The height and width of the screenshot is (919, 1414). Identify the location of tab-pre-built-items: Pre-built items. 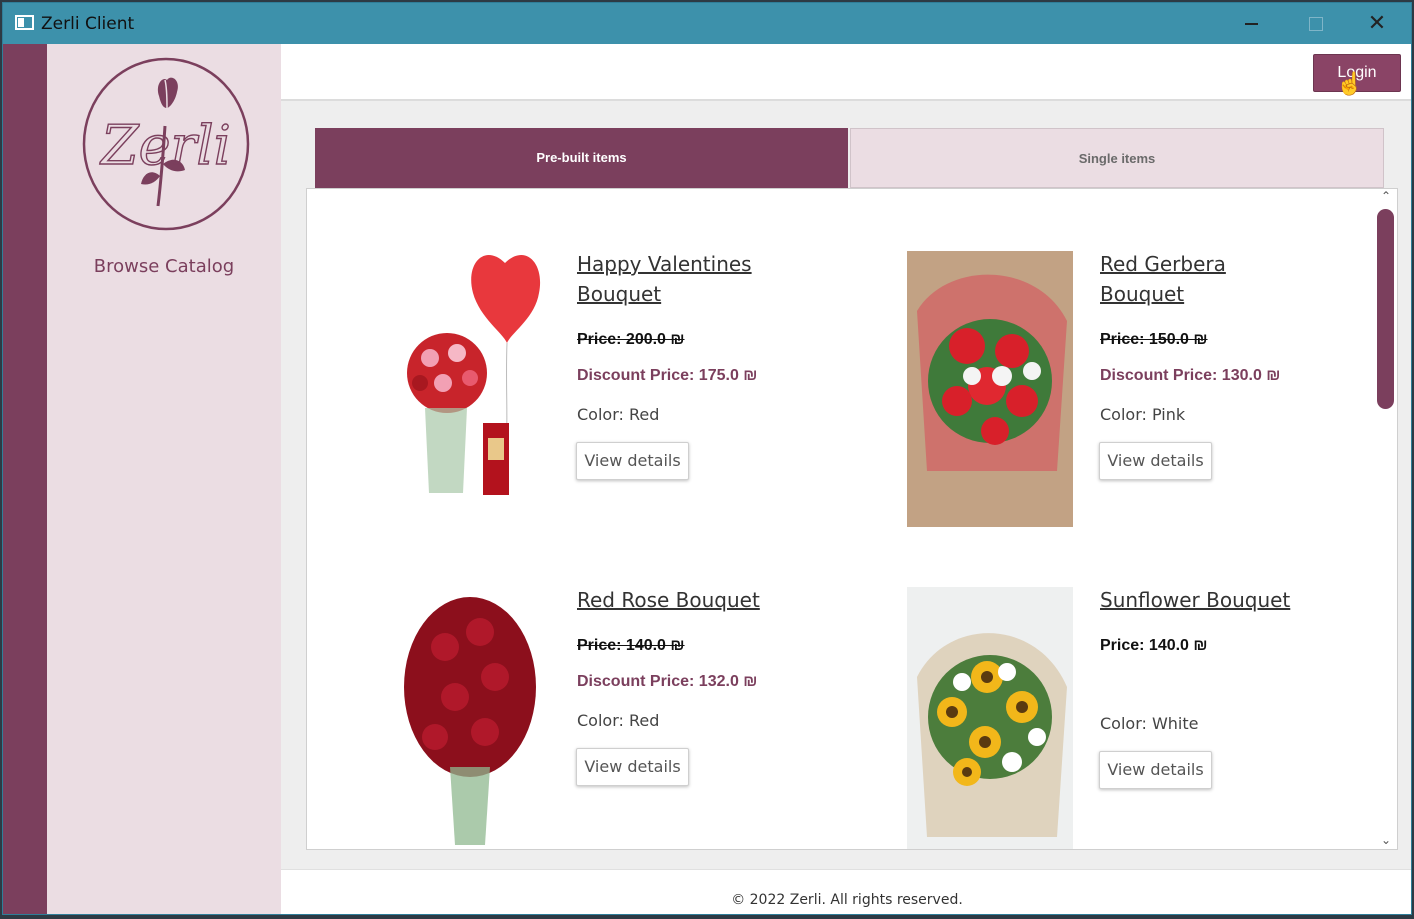
(581, 158).